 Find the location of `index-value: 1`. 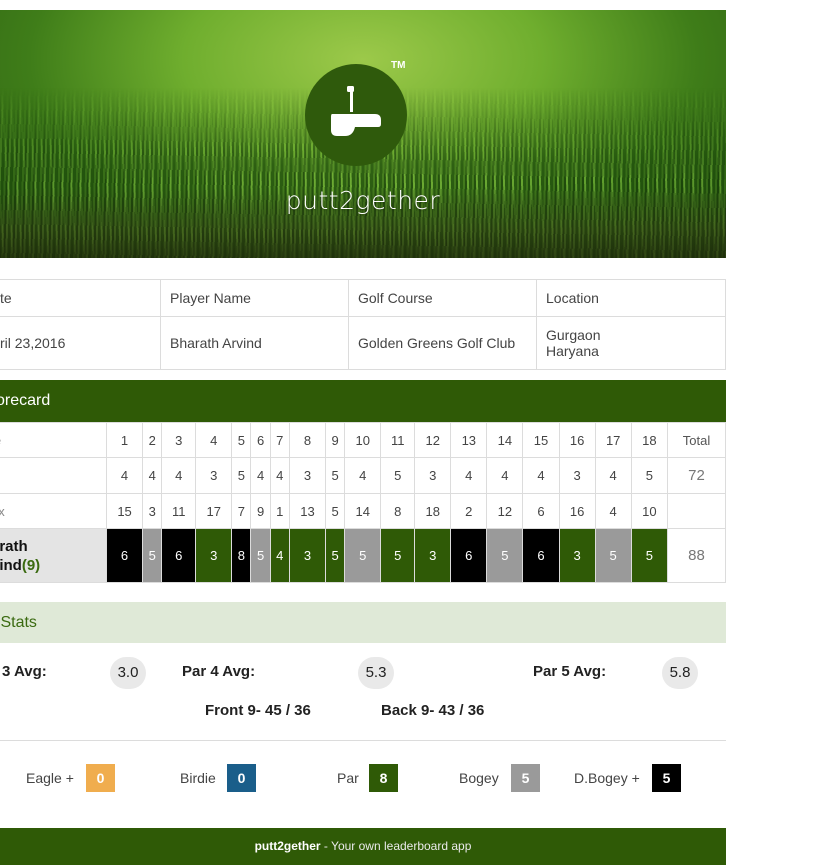

index-value: 1 is located at coordinates (279, 511).